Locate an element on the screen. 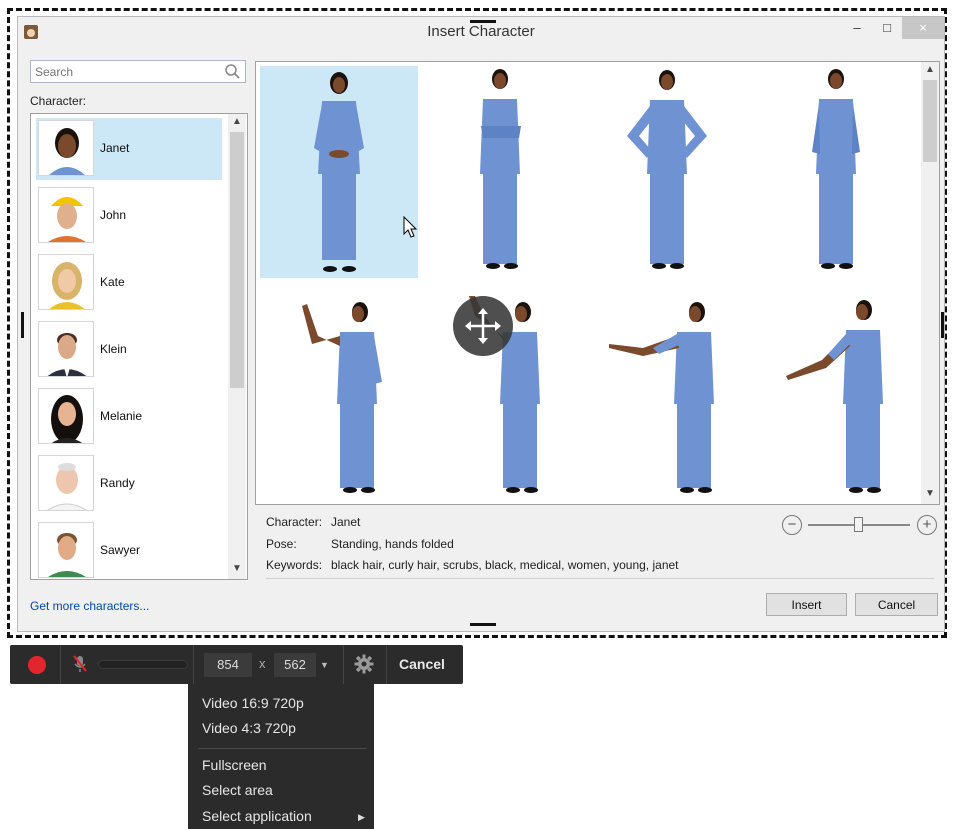 This screenshot has height=829, width=955. pose-pointing-up-left is located at coordinates (339, 392).